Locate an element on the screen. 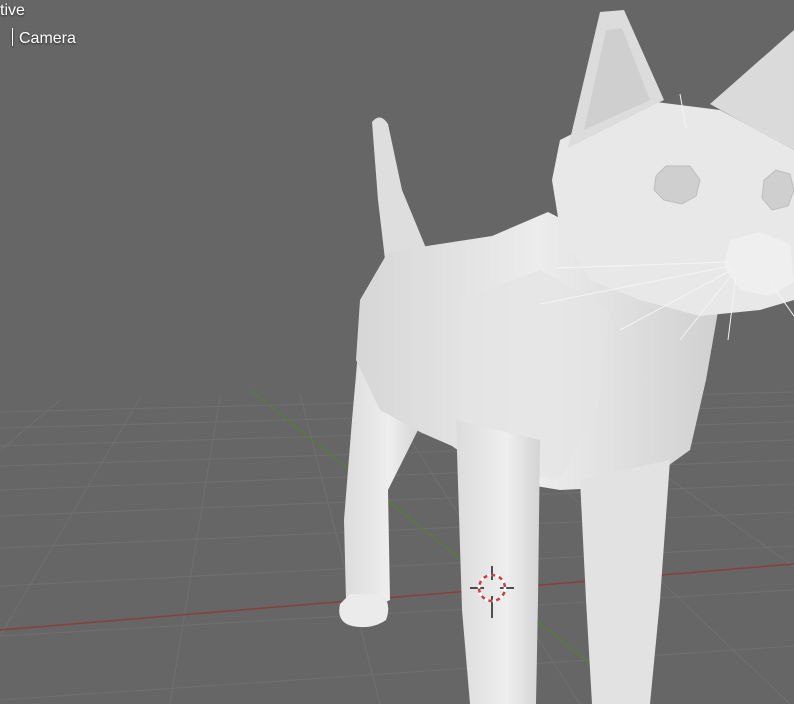 Image resolution: width=794 pixels, height=704 pixels. cat-front-right-leg is located at coordinates (498, 562).